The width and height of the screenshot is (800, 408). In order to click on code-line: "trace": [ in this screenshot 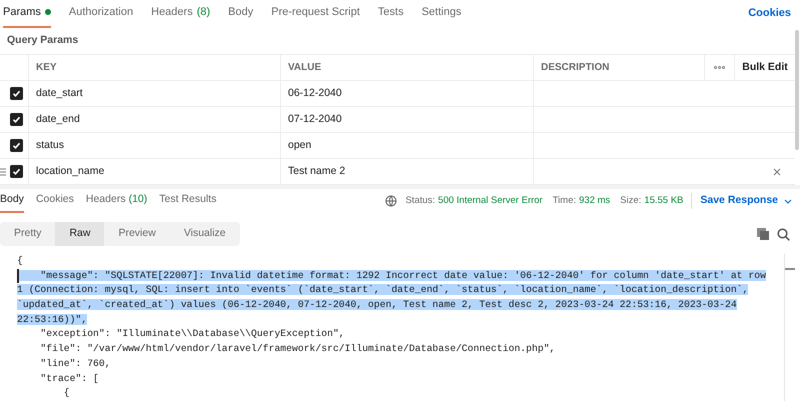, I will do `click(69, 378)`.